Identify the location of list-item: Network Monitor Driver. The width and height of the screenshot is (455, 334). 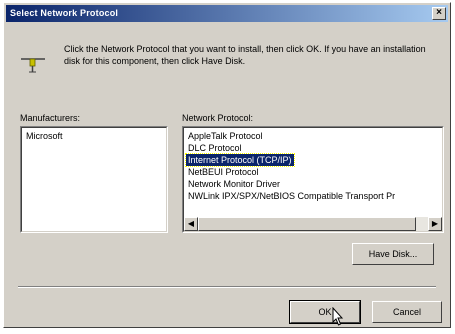
(234, 184).